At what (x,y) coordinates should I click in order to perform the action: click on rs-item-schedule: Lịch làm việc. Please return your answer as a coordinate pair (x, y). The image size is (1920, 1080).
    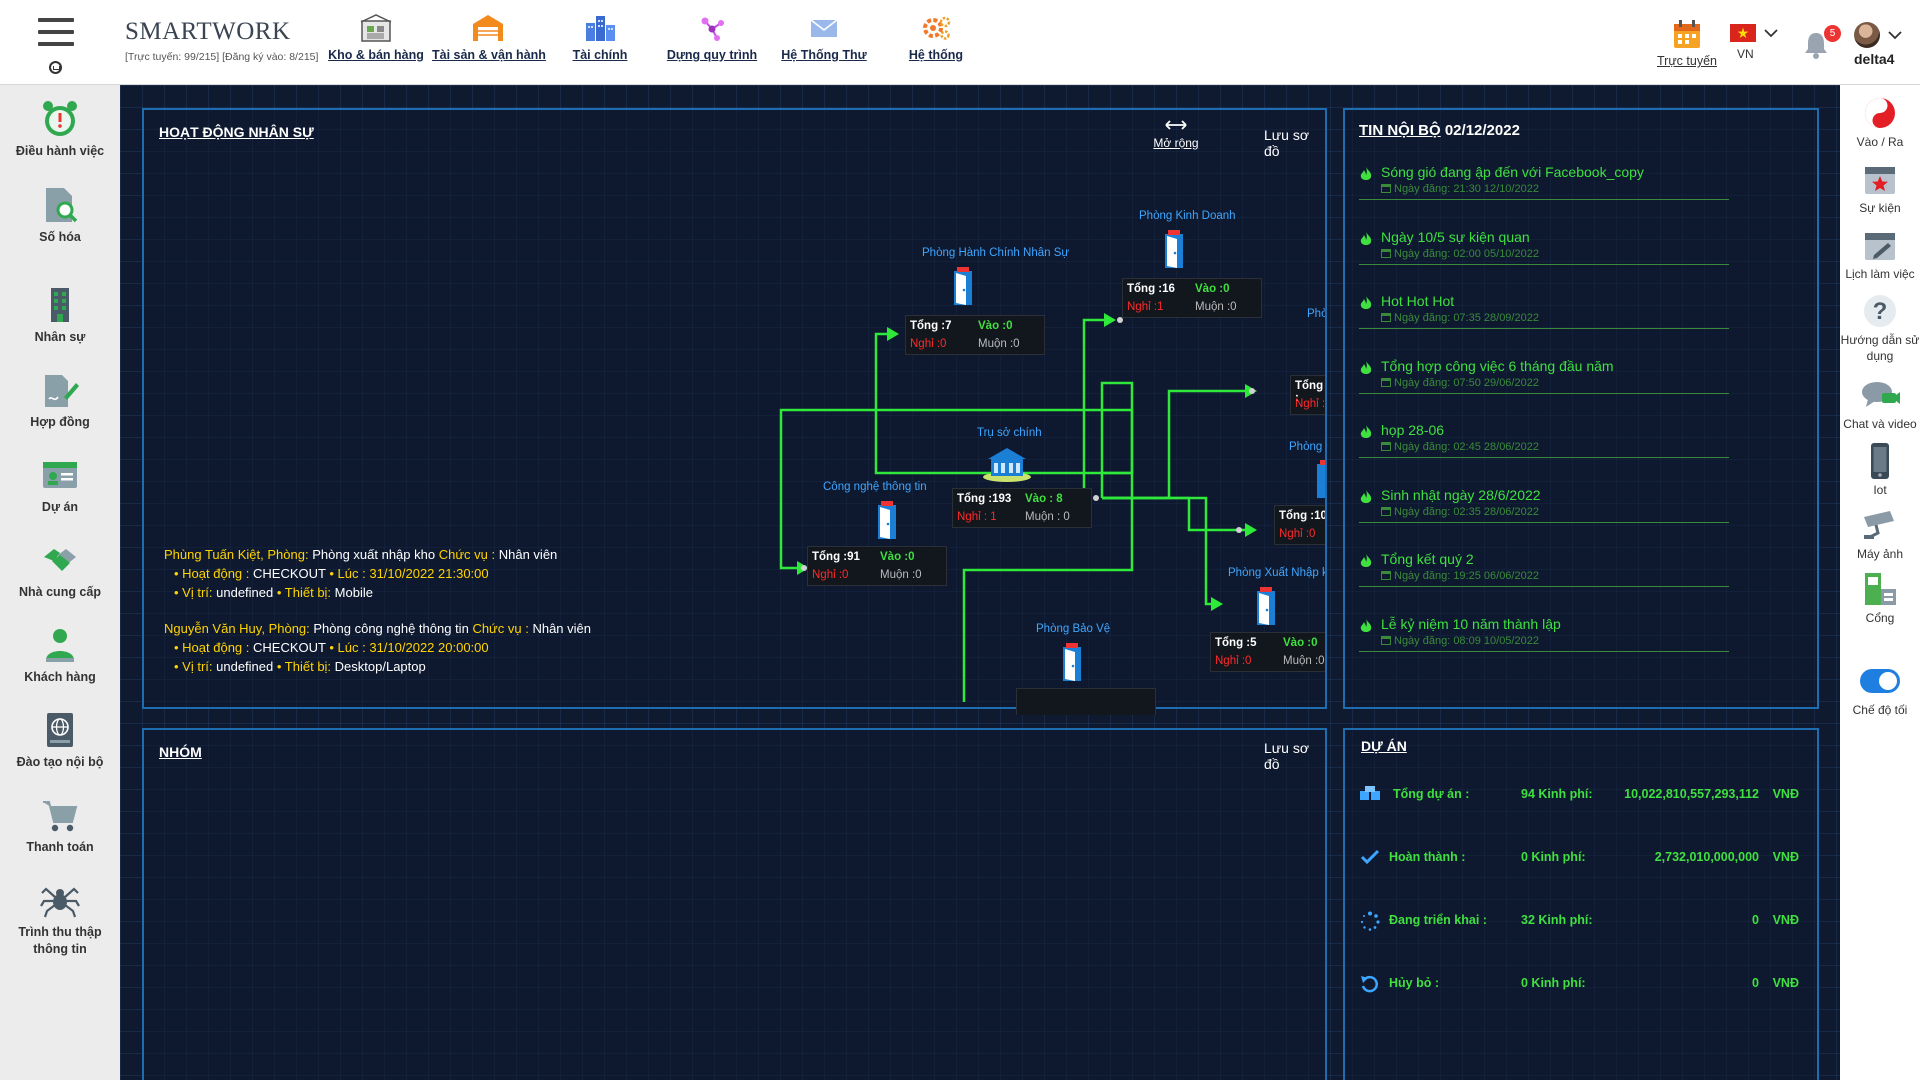
    Looking at the image, I should click on (1880, 253).